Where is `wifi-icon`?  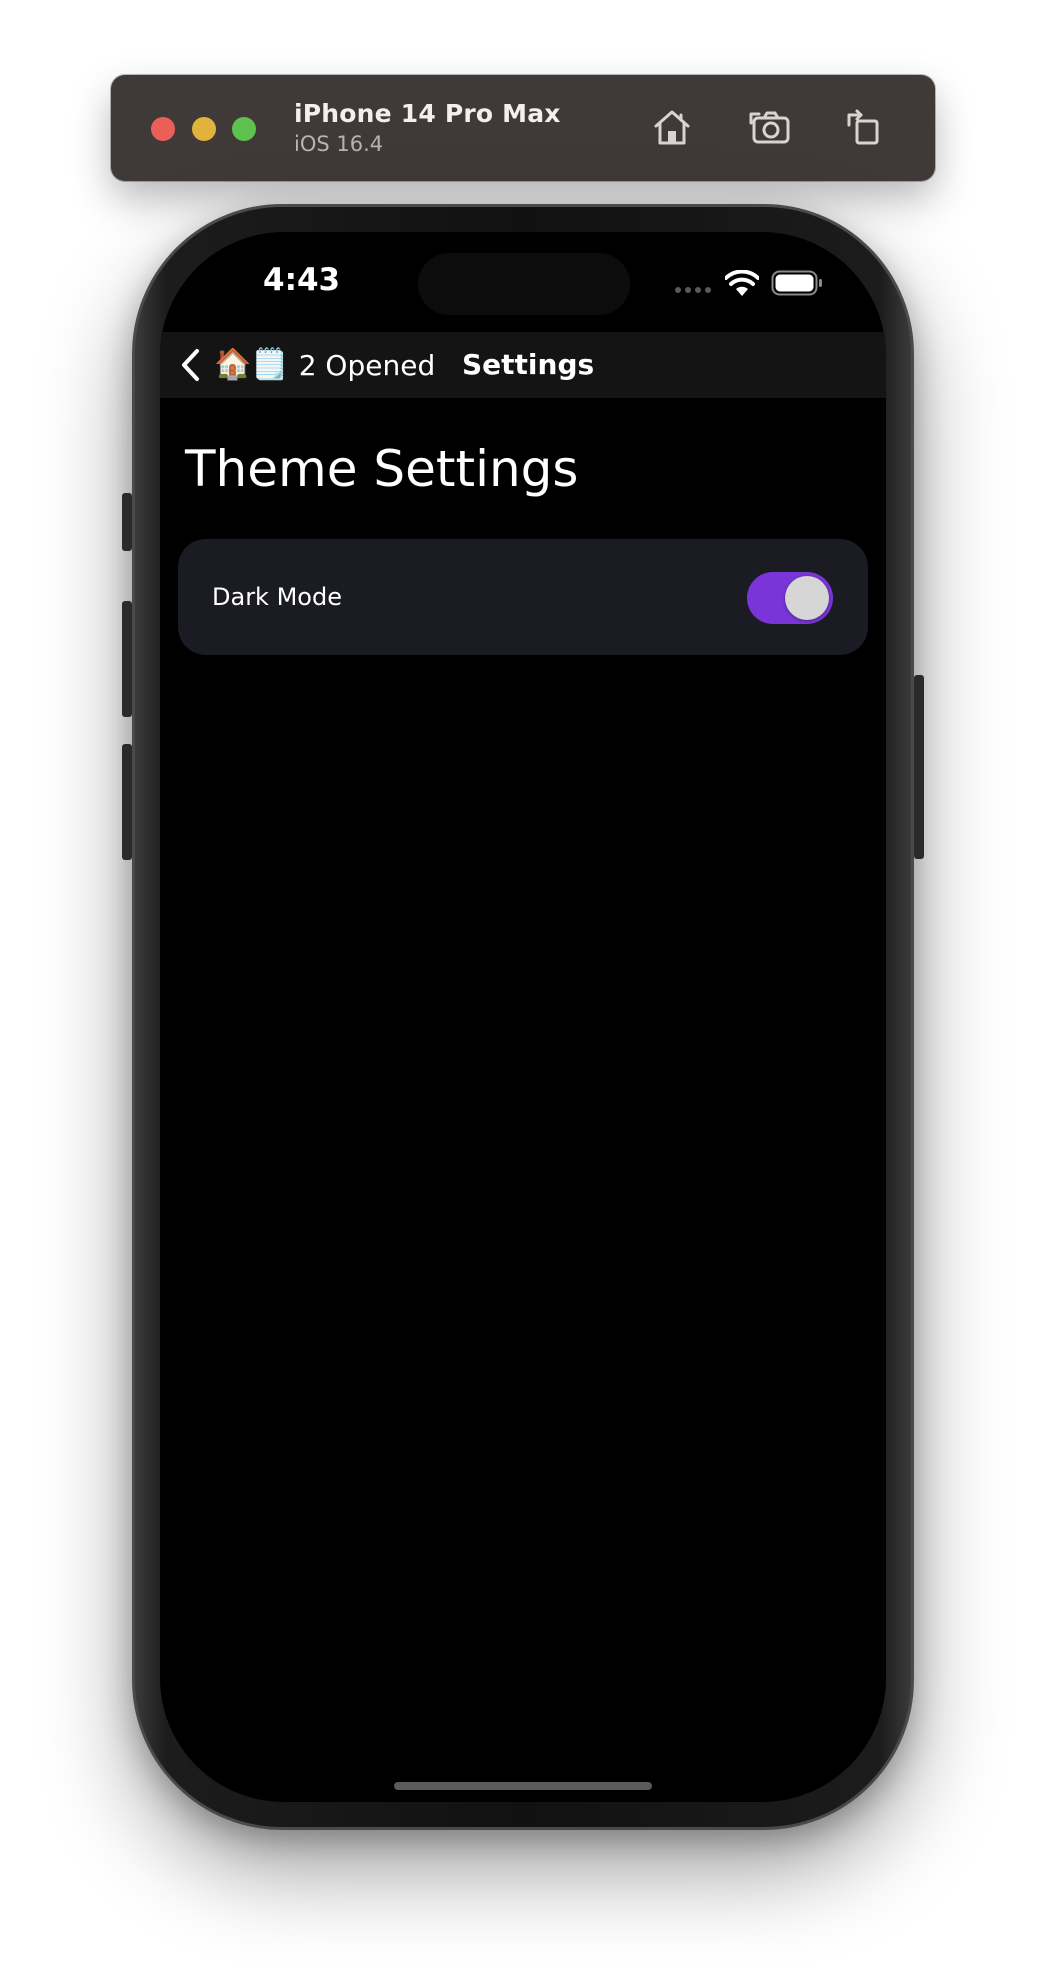 wifi-icon is located at coordinates (742, 283).